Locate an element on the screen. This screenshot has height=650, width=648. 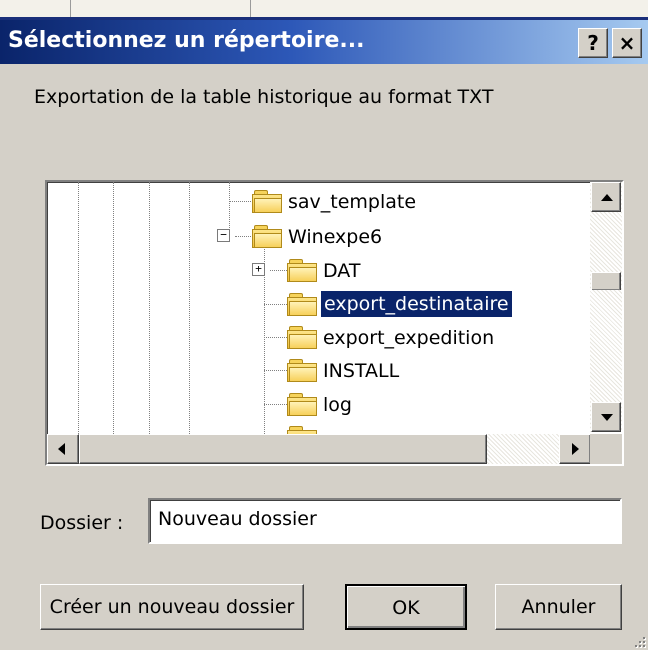
background-window-strip is located at coordinates (324, 10).